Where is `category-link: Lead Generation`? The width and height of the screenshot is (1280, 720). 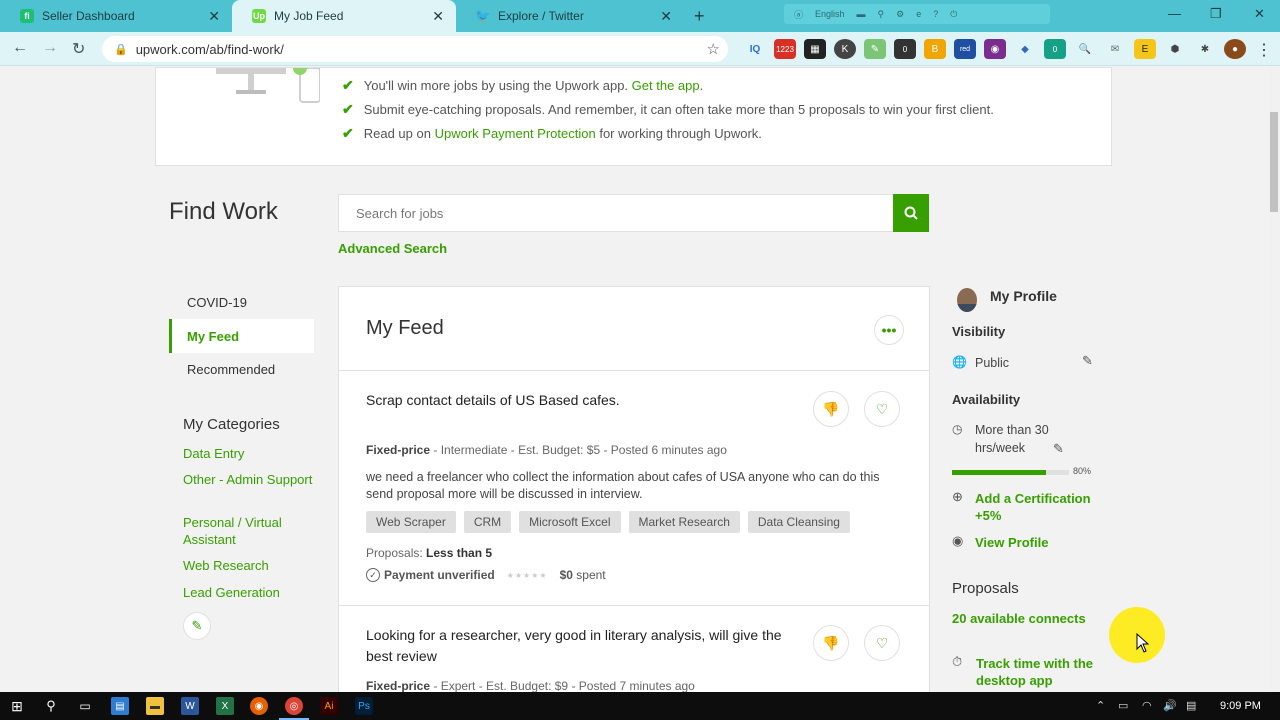
category-link: Lead Generation is located at coordinates (248, 592).